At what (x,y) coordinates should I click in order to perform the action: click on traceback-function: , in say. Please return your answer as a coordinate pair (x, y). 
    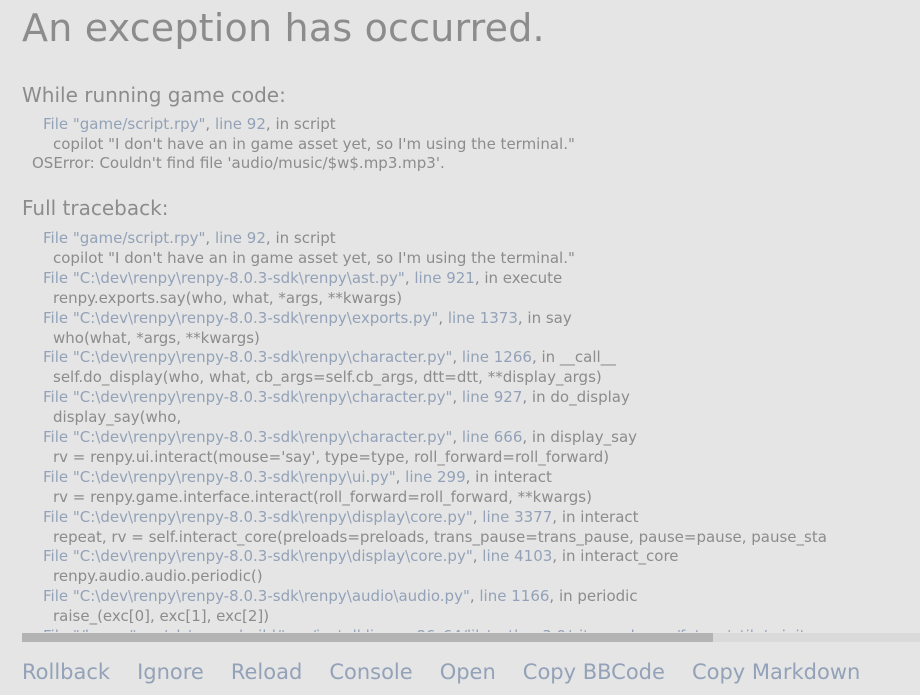
    Looking at the image, I should click on (544, 317).